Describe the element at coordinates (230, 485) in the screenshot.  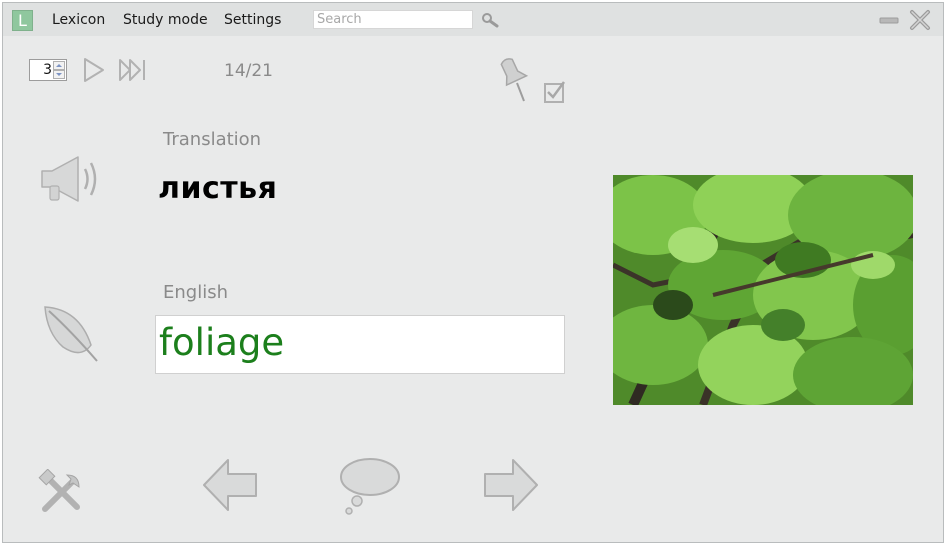
I see `back-arrow-icon` at that location.